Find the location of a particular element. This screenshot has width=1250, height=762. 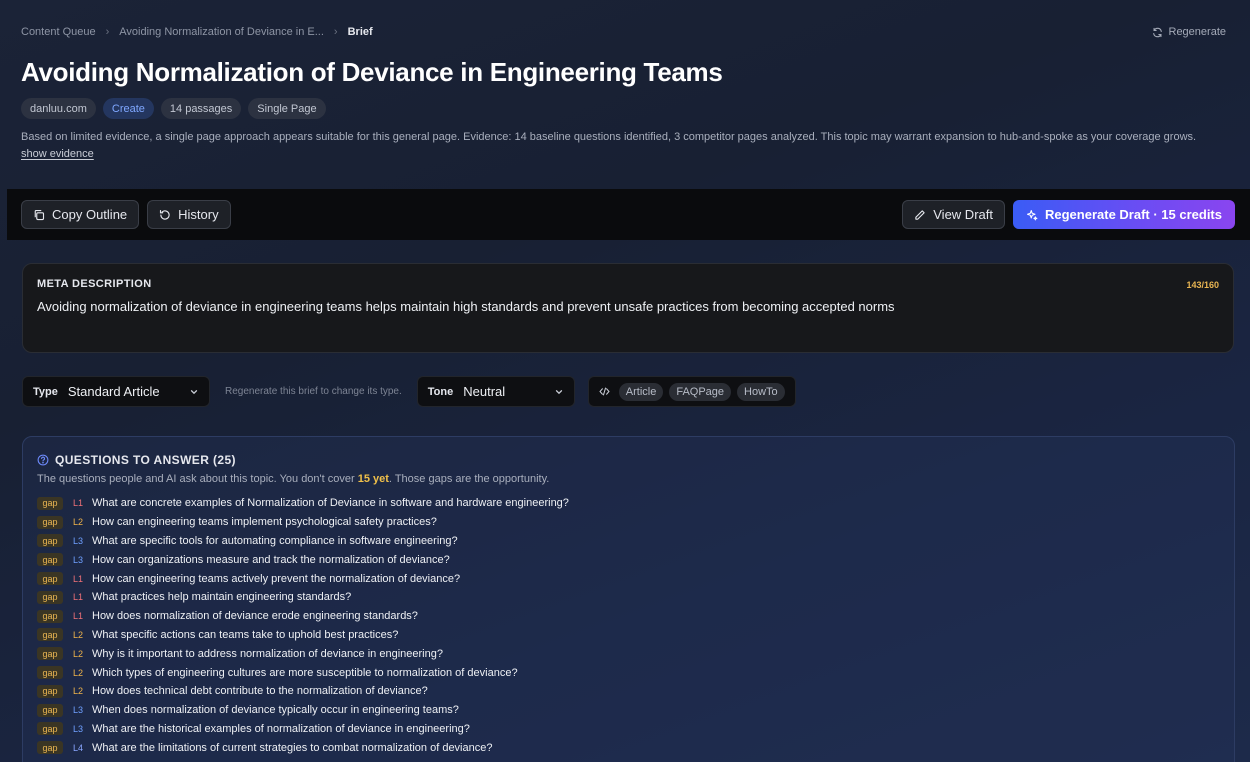

breadcrumb-current: Brief is located at coordinates (360, 32).